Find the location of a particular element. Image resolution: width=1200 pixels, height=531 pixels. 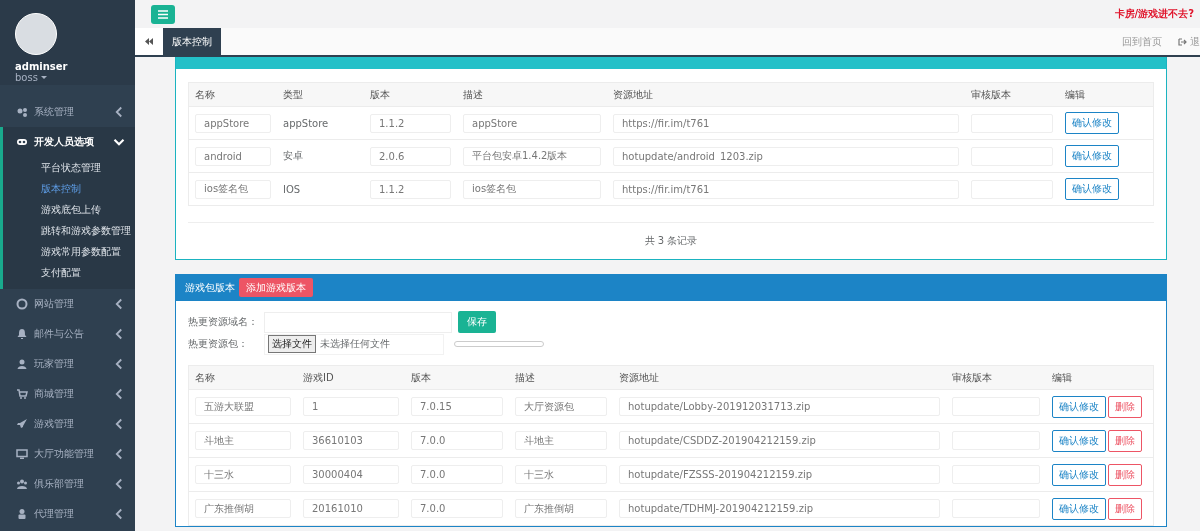

description-field: ios签名包 is located at coordinates (532, 189).